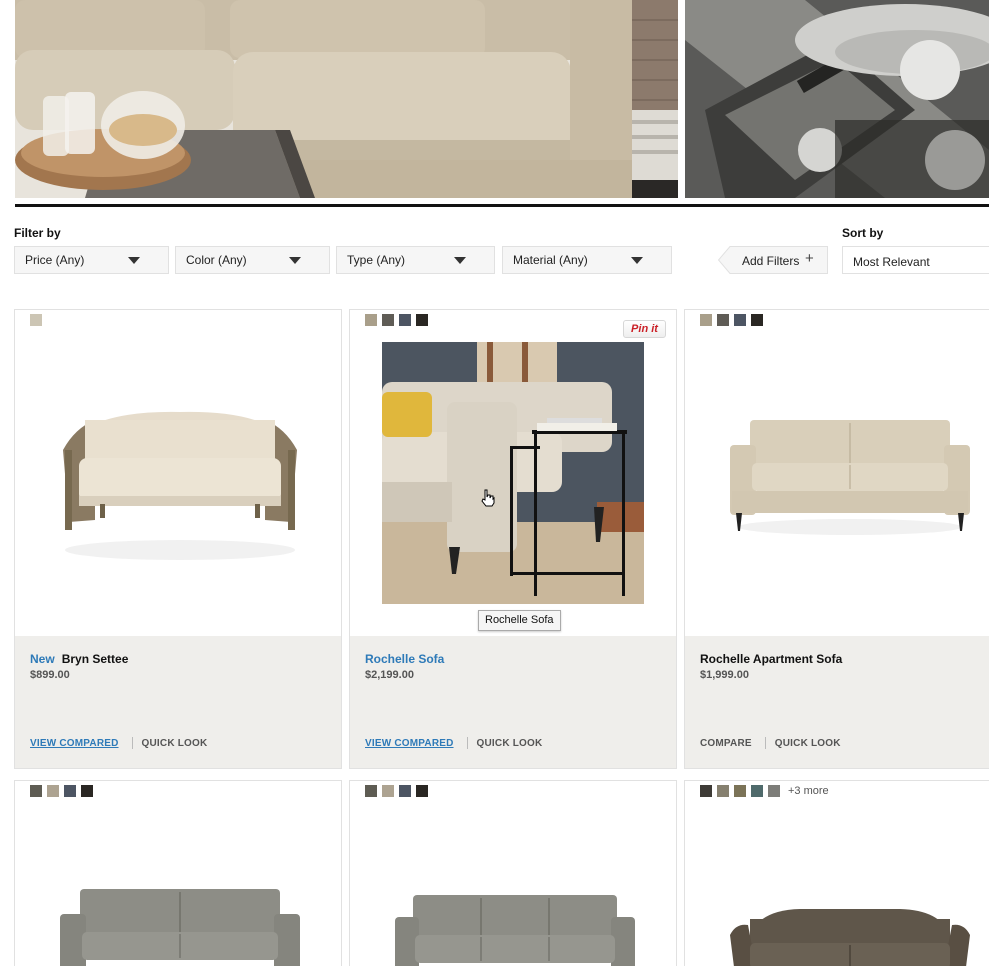 The image size is (989, 966). I want to click on sort-dropdown: Most Relevant, so click(915, 260).